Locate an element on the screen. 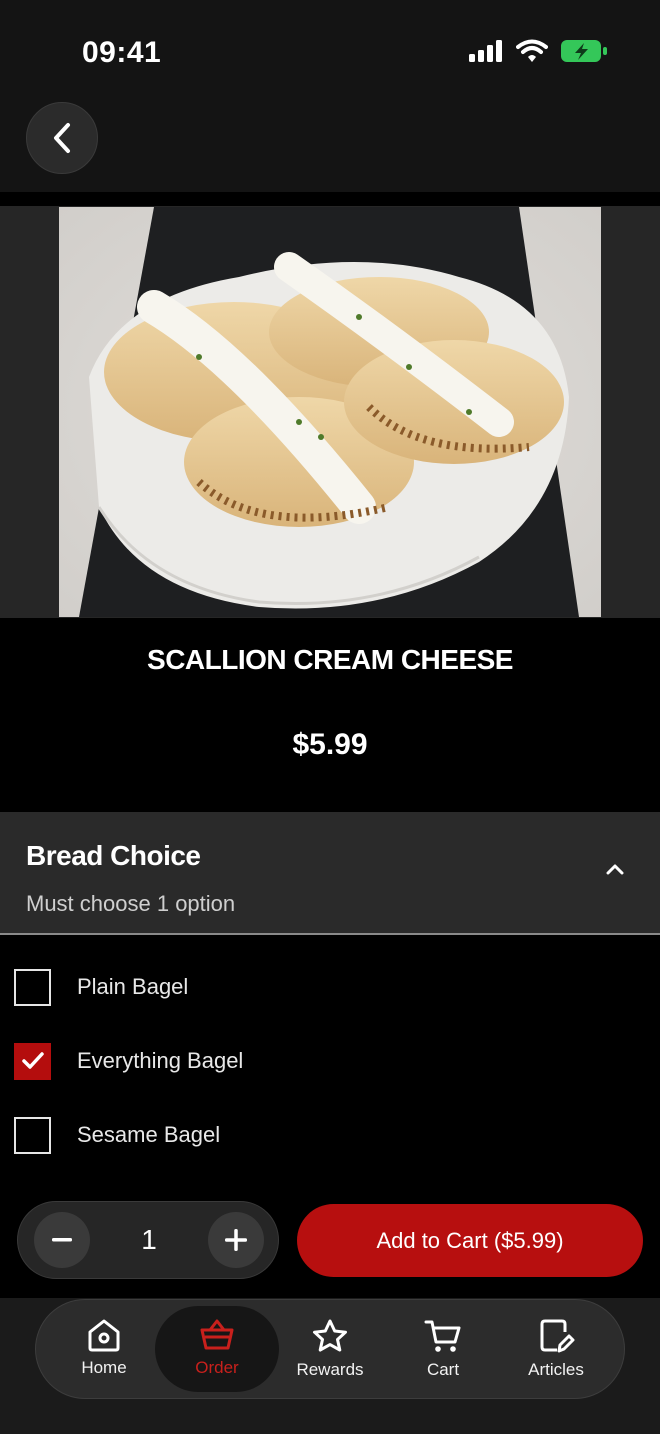 The image size is (660, 1434). nav-label: Cart is located at coordinates (443, 1369).